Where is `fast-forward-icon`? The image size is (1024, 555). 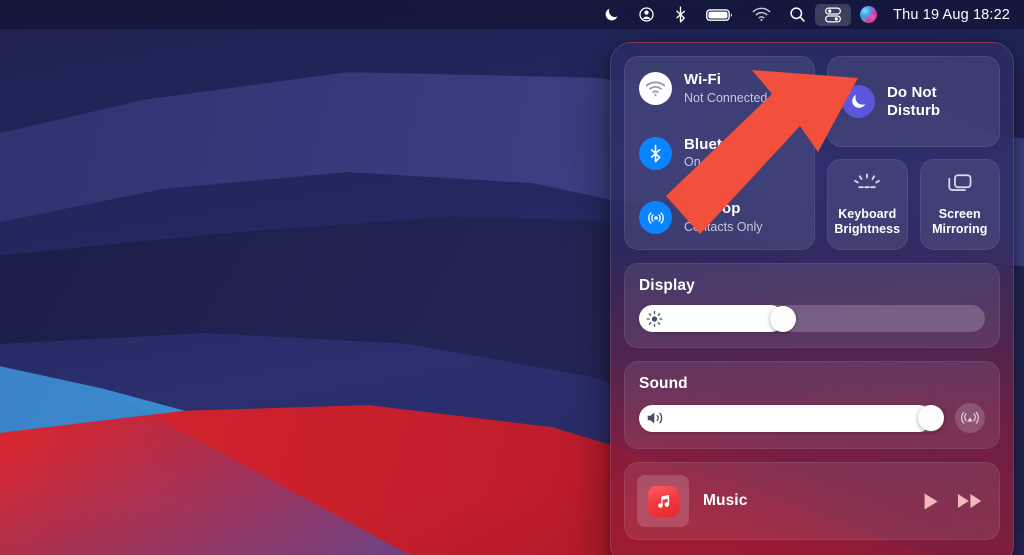
fast-forward-icon is located at coordinates (970, 501).